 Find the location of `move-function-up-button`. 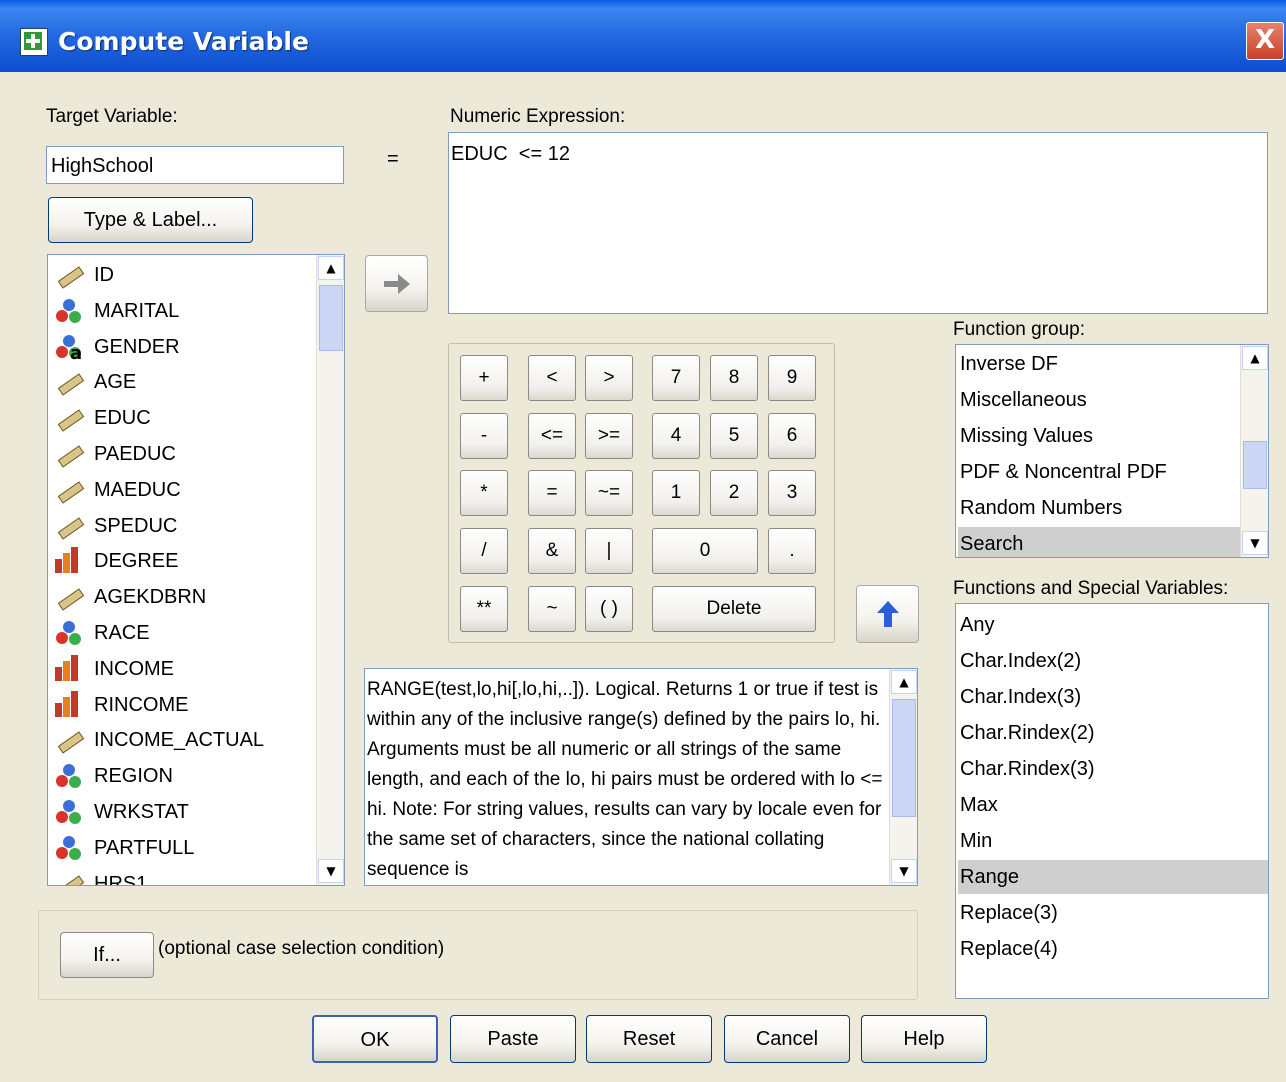

move-function-up-button is located at coordinates (887, 614).